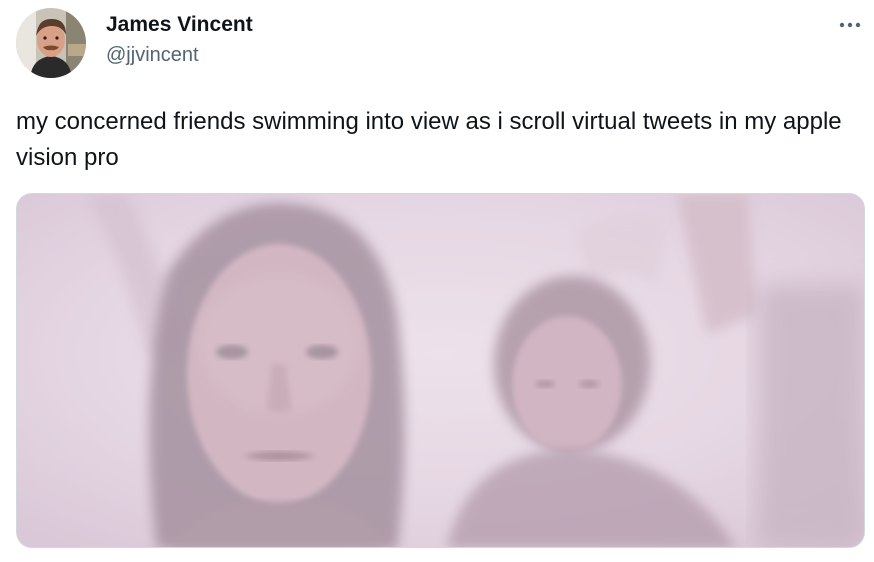 The width and height of the screenshot is (874, 562). I want to click on profile-photo-icon, so click(51, 43).